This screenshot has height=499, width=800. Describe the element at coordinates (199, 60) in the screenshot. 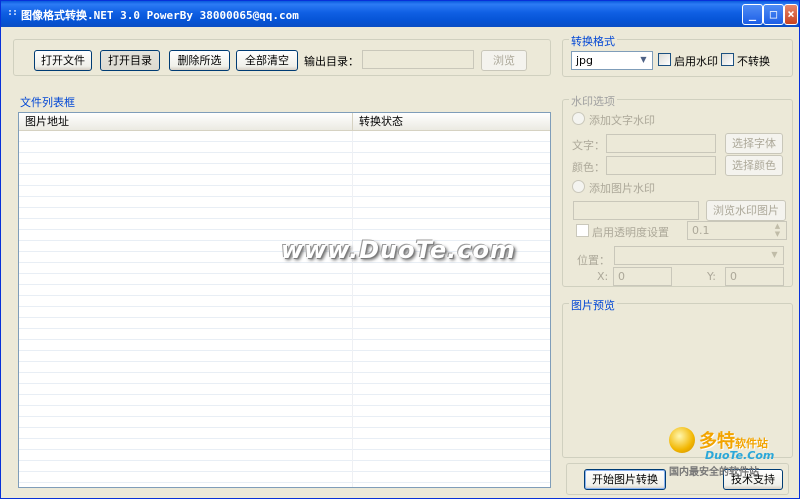

I see `delete-selected-button: 删除所选` at that location.